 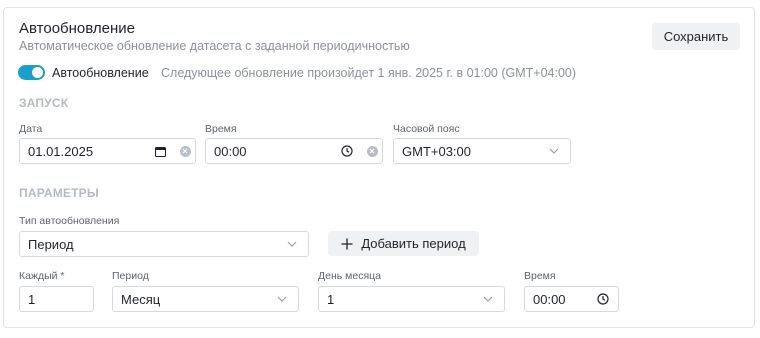 What do you see at coordinates (77, 28) in the screenshot?
I see `card-title: Автообновление` at bounding box center [77, 28].